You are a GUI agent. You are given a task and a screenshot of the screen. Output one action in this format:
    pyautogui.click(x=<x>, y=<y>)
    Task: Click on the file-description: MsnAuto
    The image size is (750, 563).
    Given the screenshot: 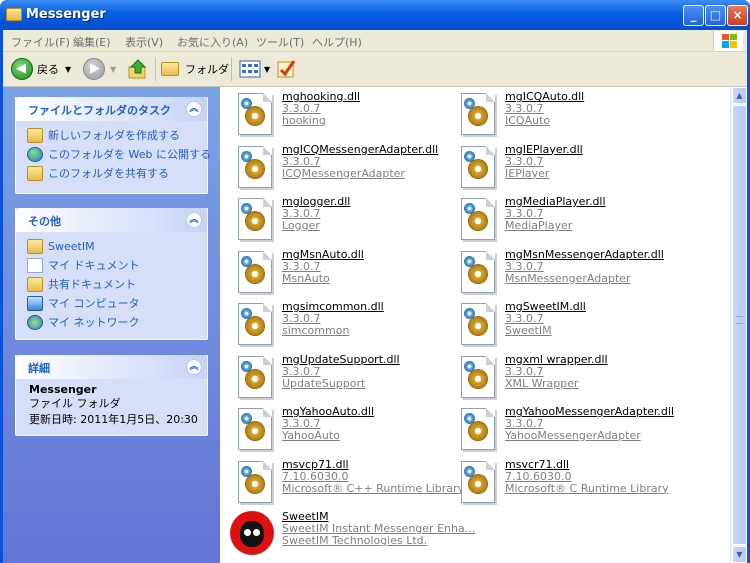 What is the action you would take?
    pyautogui.click(x=306, y=278)
    